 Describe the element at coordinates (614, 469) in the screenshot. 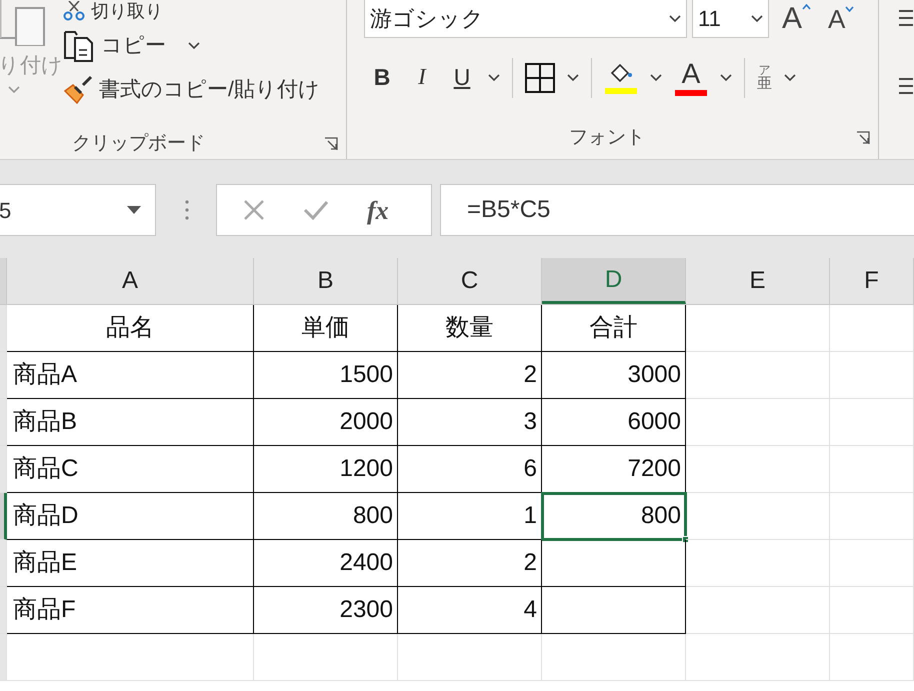

I see `table-cell: 7200` at that location.